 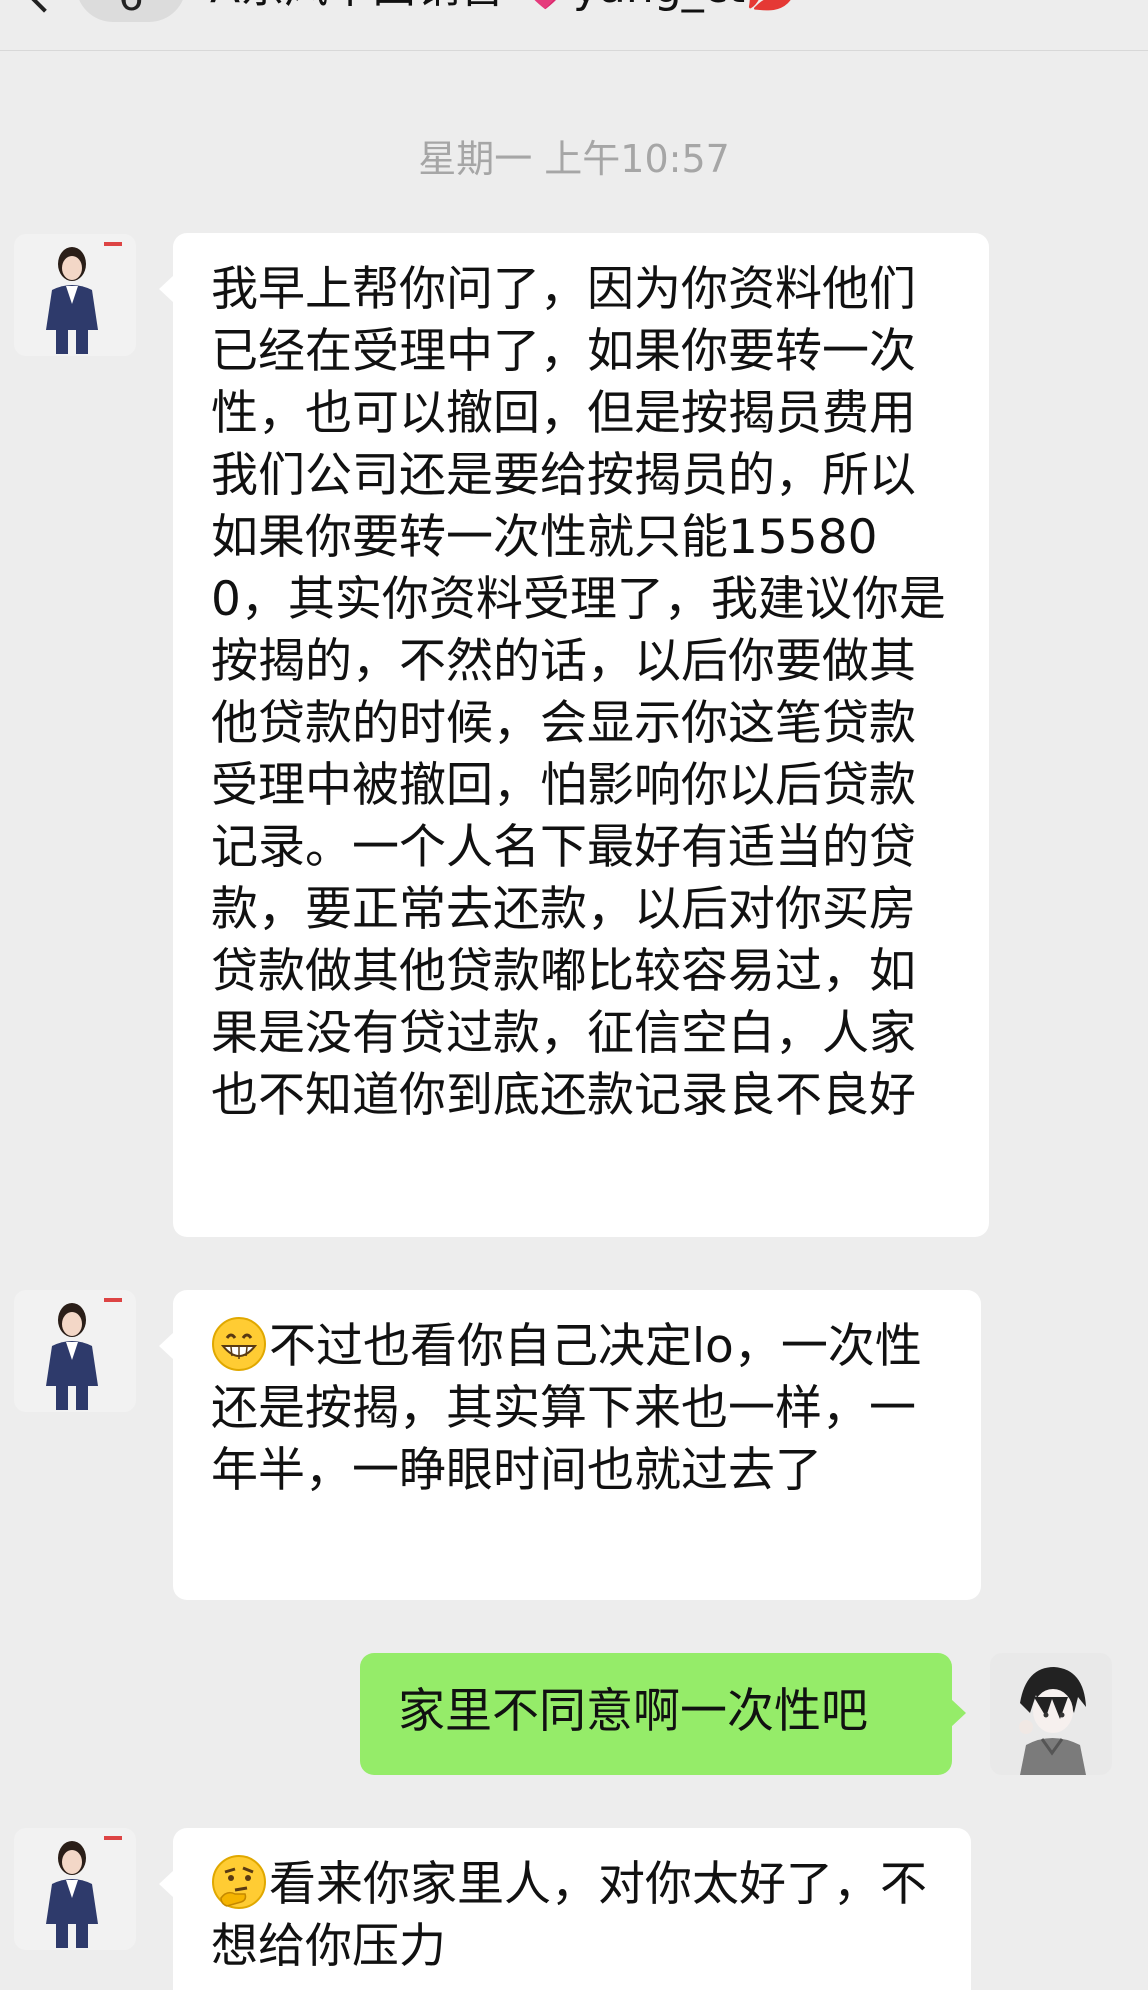 I want to click on message-timestamp: 星期一 上午10:57, so click(x=574, y=159).